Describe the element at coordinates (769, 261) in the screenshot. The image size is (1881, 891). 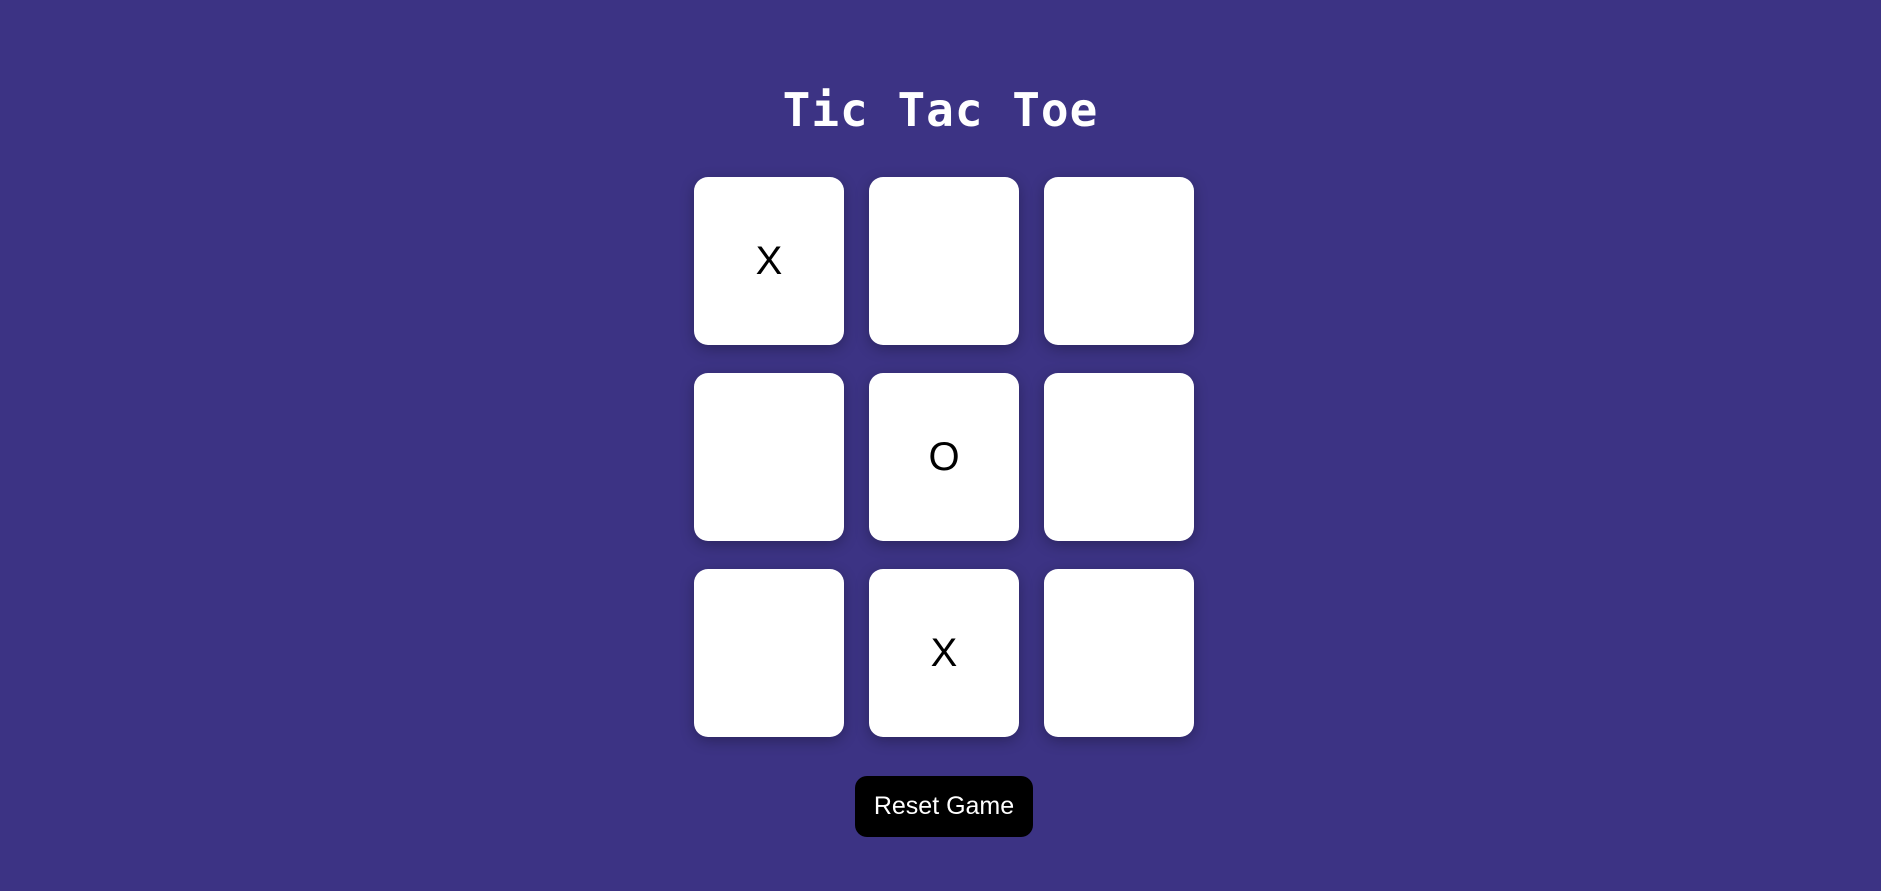
I see `board-cell-1: X` at that location.